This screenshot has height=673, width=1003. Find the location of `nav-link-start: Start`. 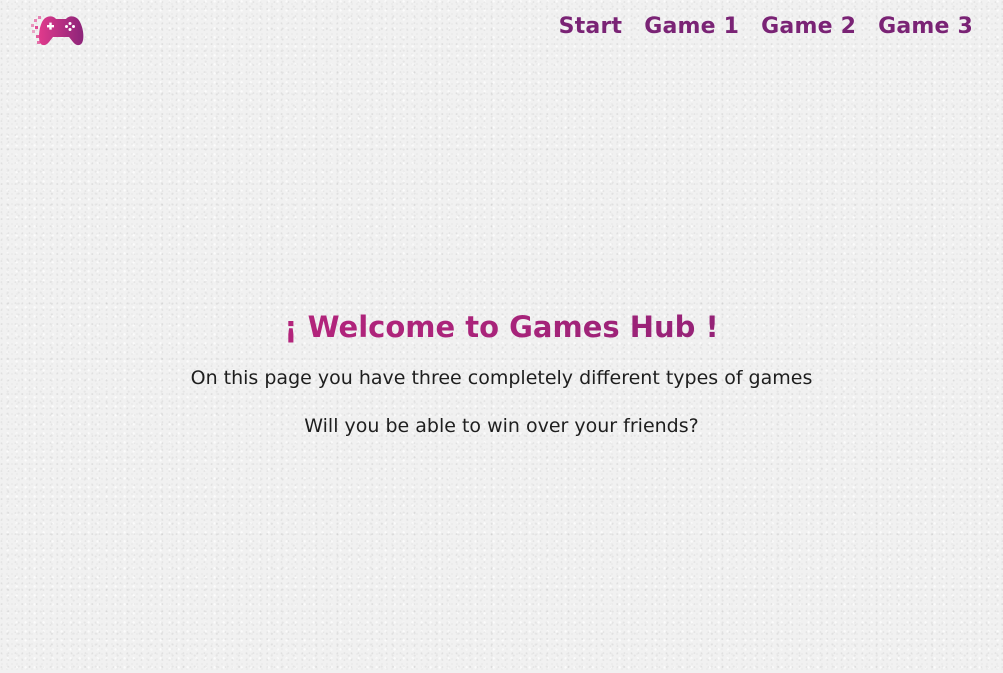

nav-link-start: Start is located at coordinates (591, 26).